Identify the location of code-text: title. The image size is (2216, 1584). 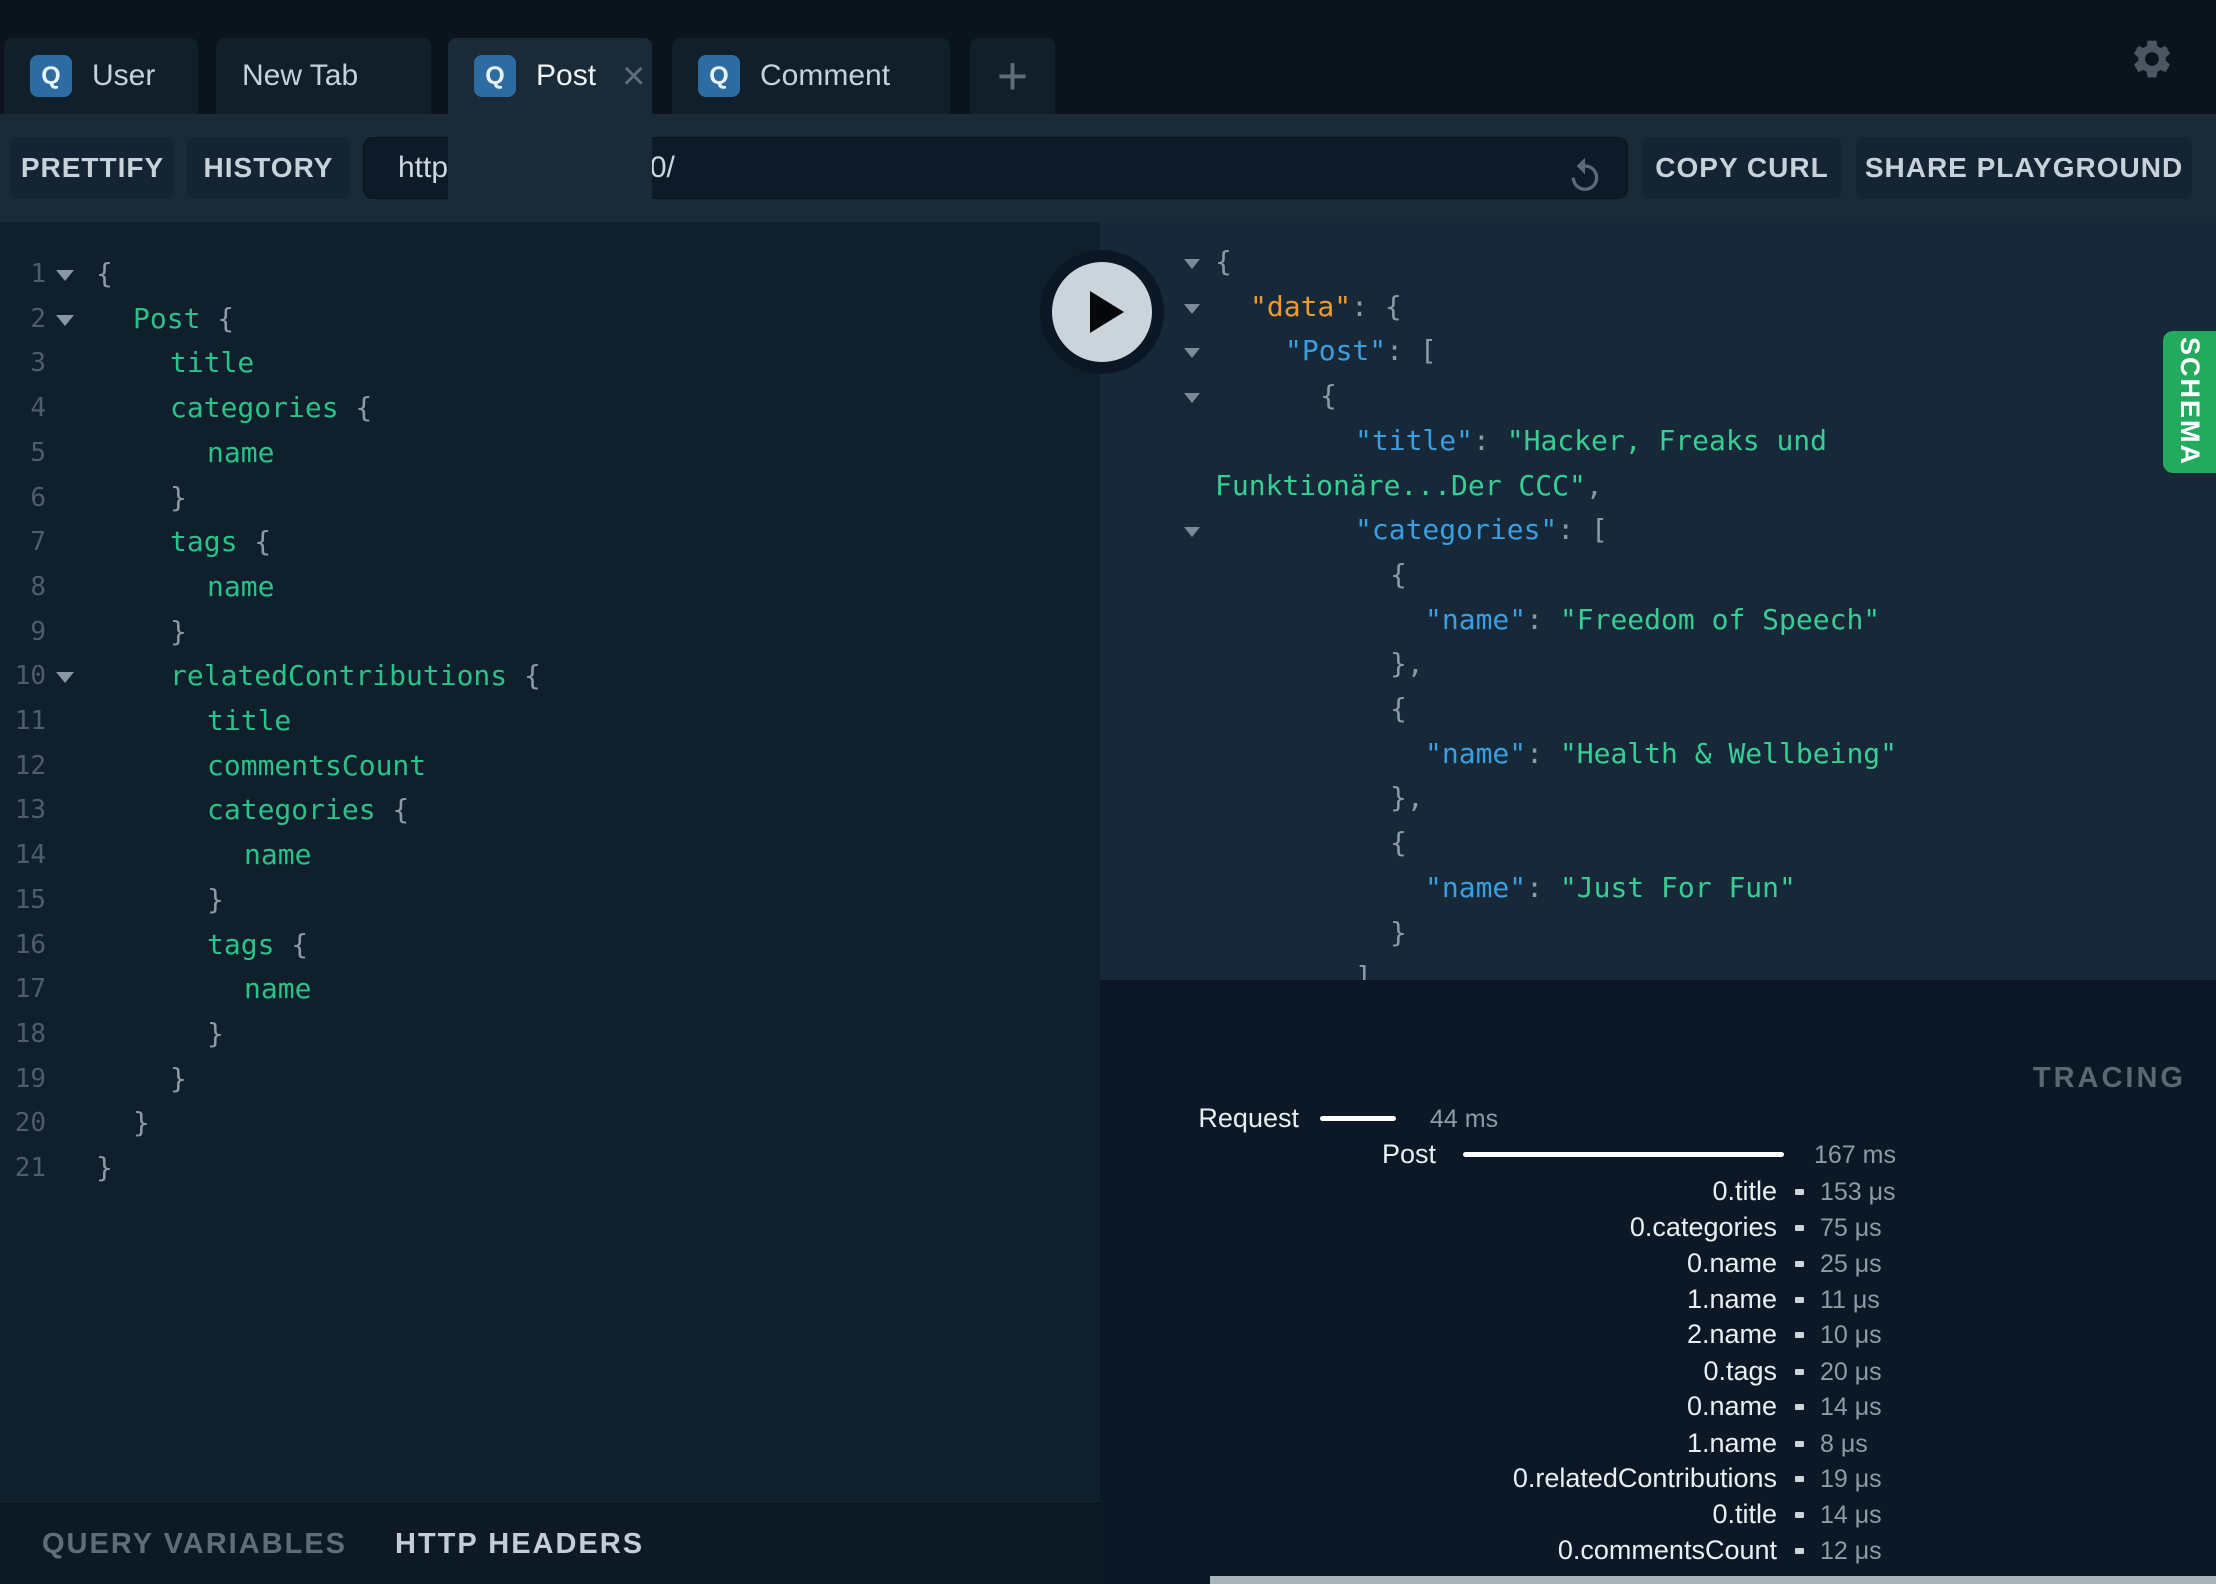
(212, 363).